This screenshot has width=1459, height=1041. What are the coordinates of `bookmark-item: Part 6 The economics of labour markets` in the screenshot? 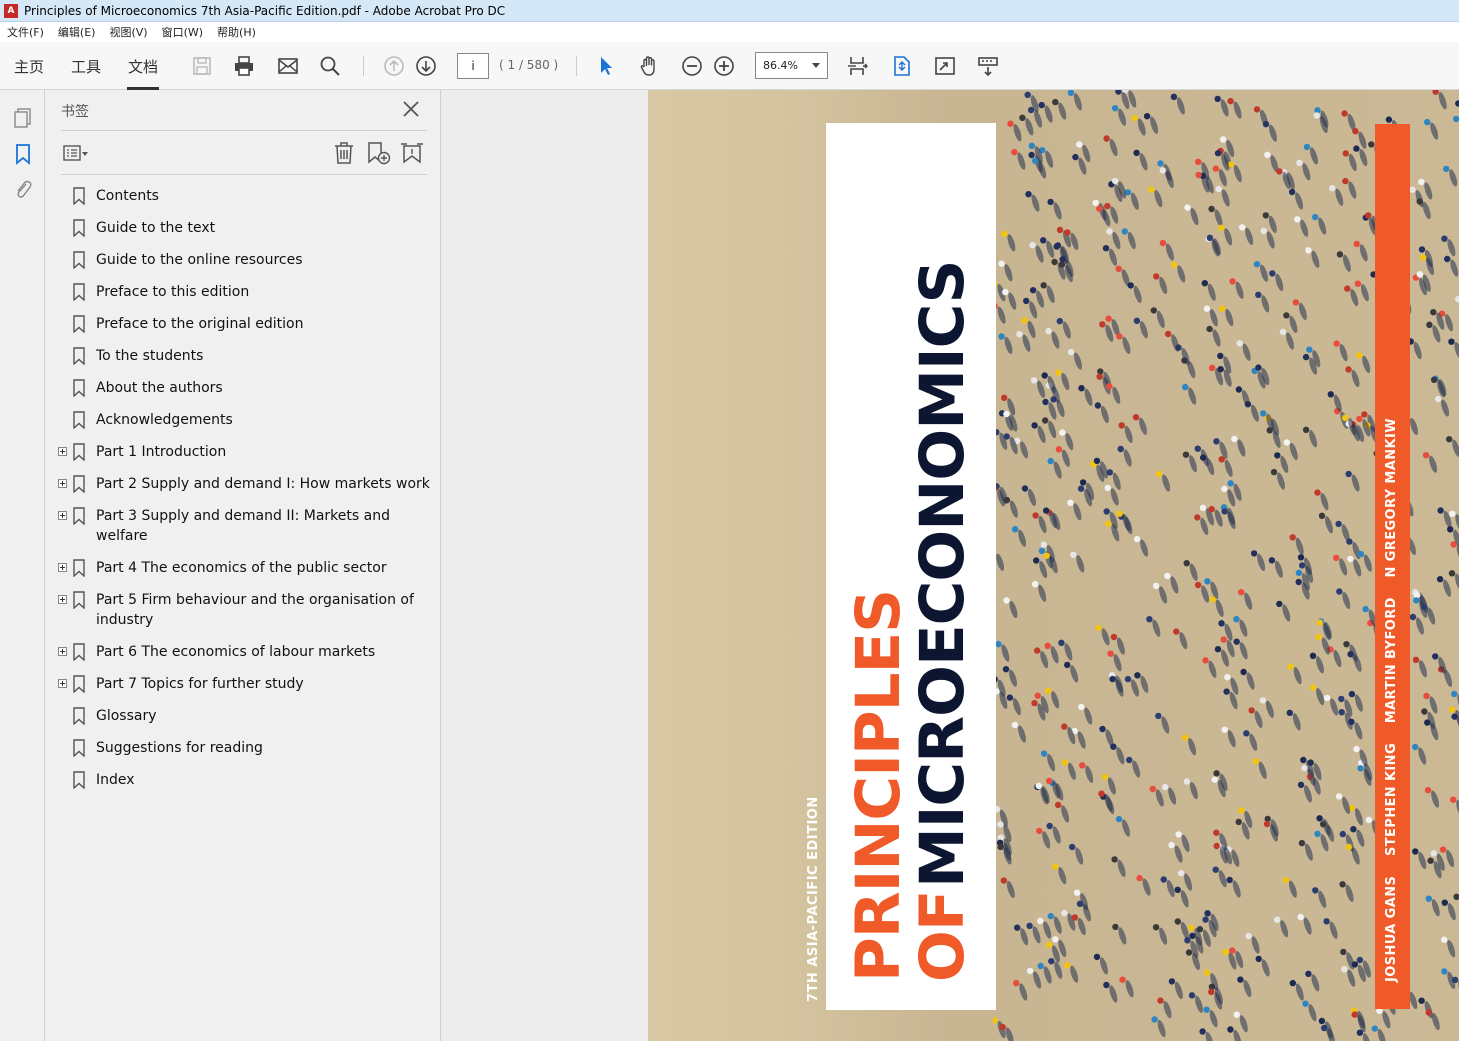 It's located at (243, 652).